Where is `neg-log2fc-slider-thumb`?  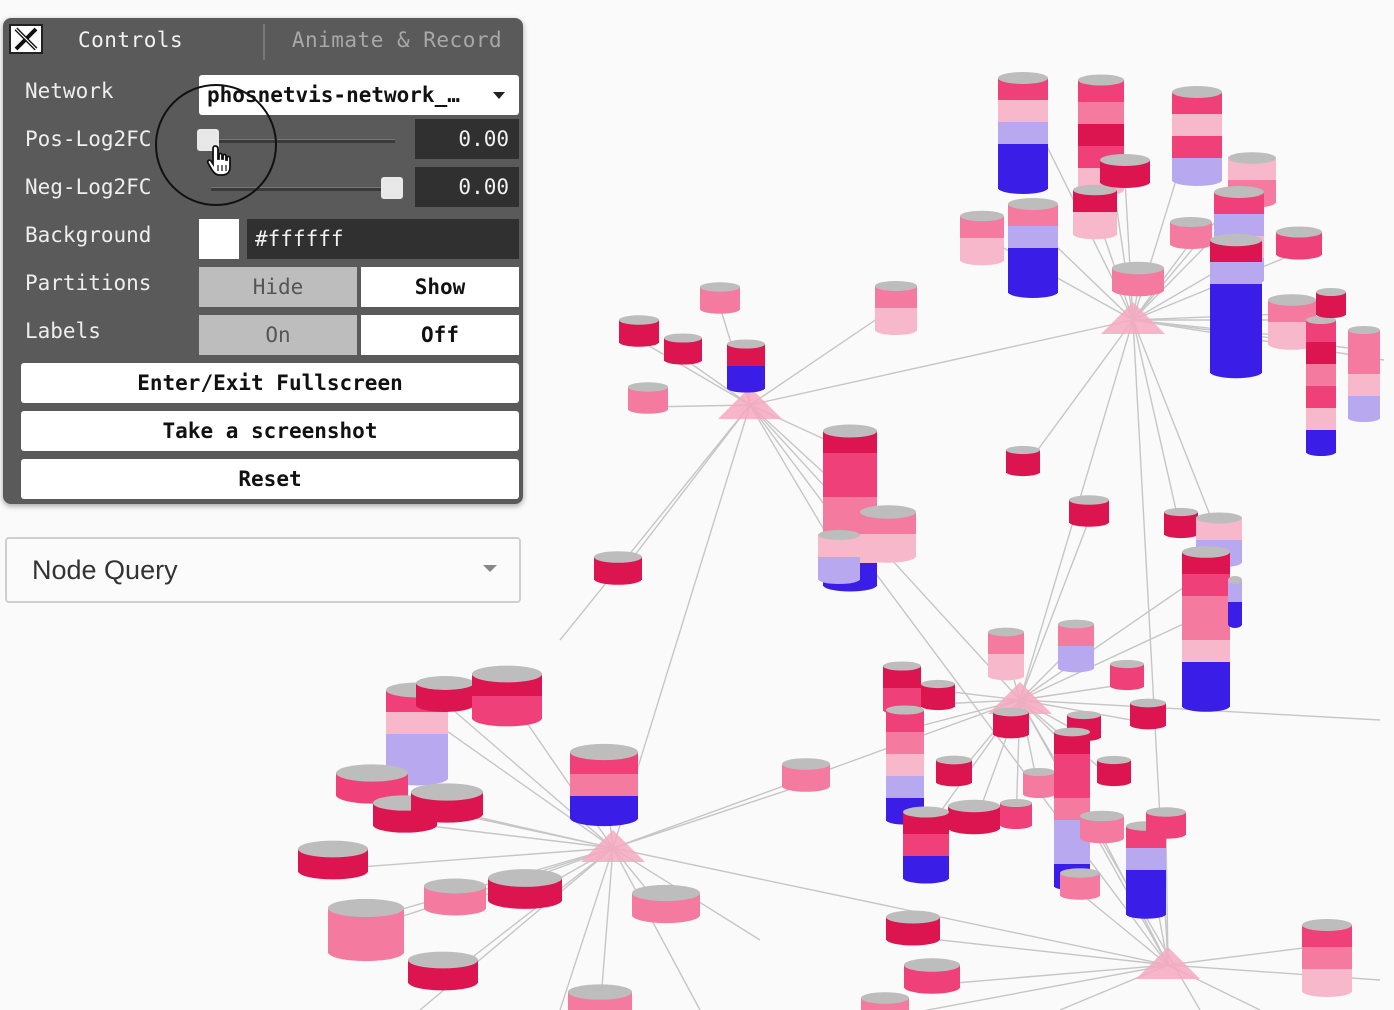
neg-log2fc-slider-thumb is located at coordinates (392, 188).